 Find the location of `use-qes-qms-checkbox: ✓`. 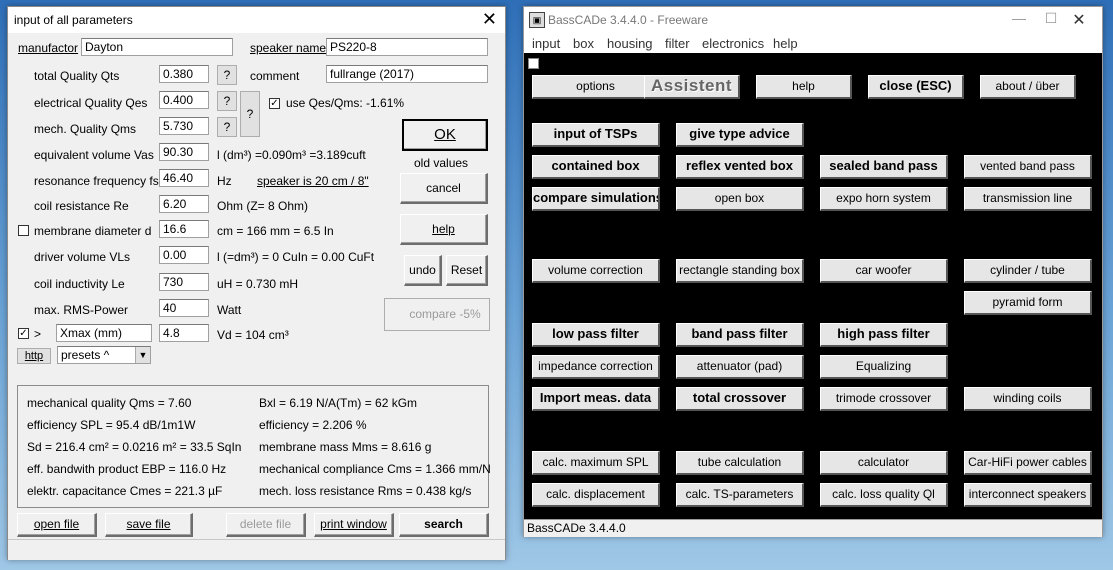

use-qes-qms-checkbox: ✓ is located at coordinates (274, 103).